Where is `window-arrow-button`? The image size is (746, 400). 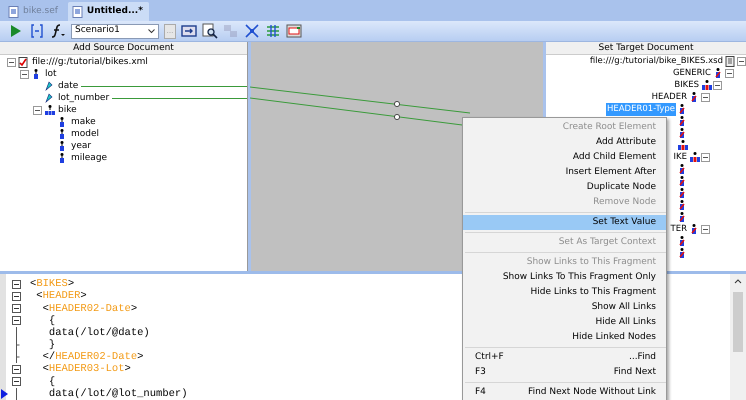
window-arrow-button is located at coordinates (189, 31).